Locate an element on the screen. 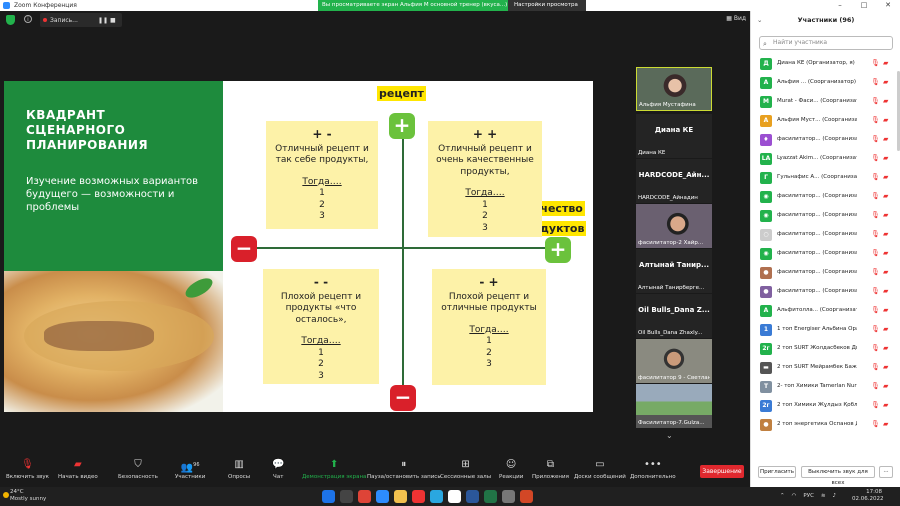  search-taskbar-icon is located at coordinates (346, 496).